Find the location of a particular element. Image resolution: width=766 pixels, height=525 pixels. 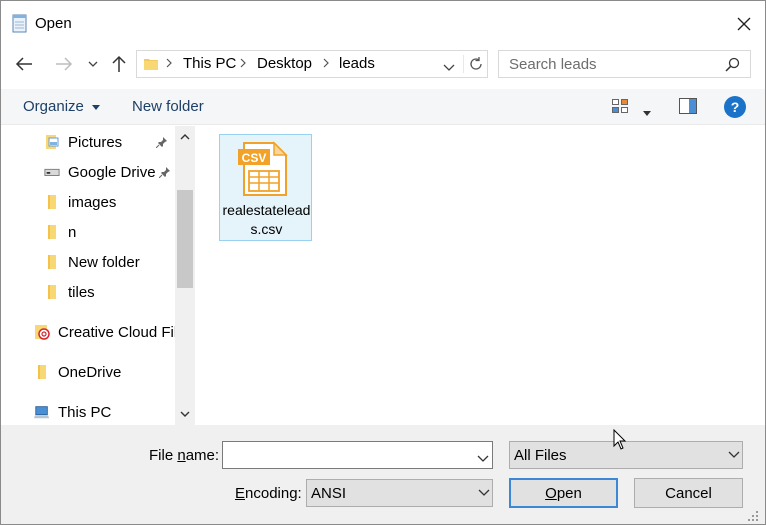

scroll-down-button is located at coordinates (185, 414).